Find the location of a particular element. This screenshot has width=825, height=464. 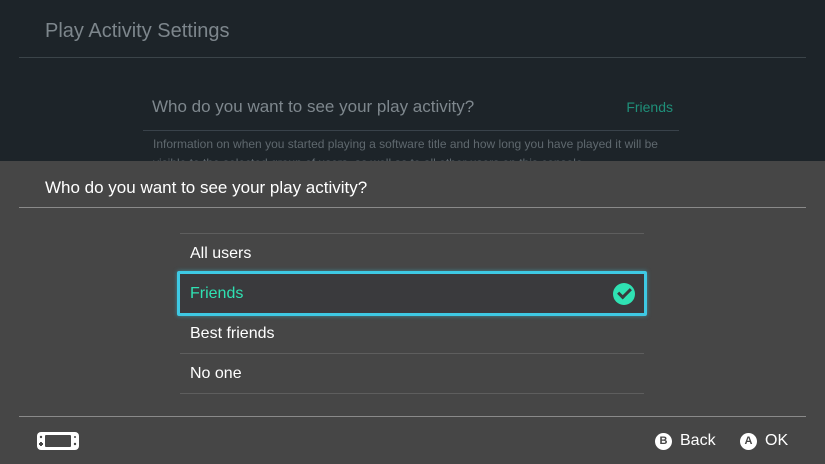

option-friends: Friends is located at coordinates (412, 293).